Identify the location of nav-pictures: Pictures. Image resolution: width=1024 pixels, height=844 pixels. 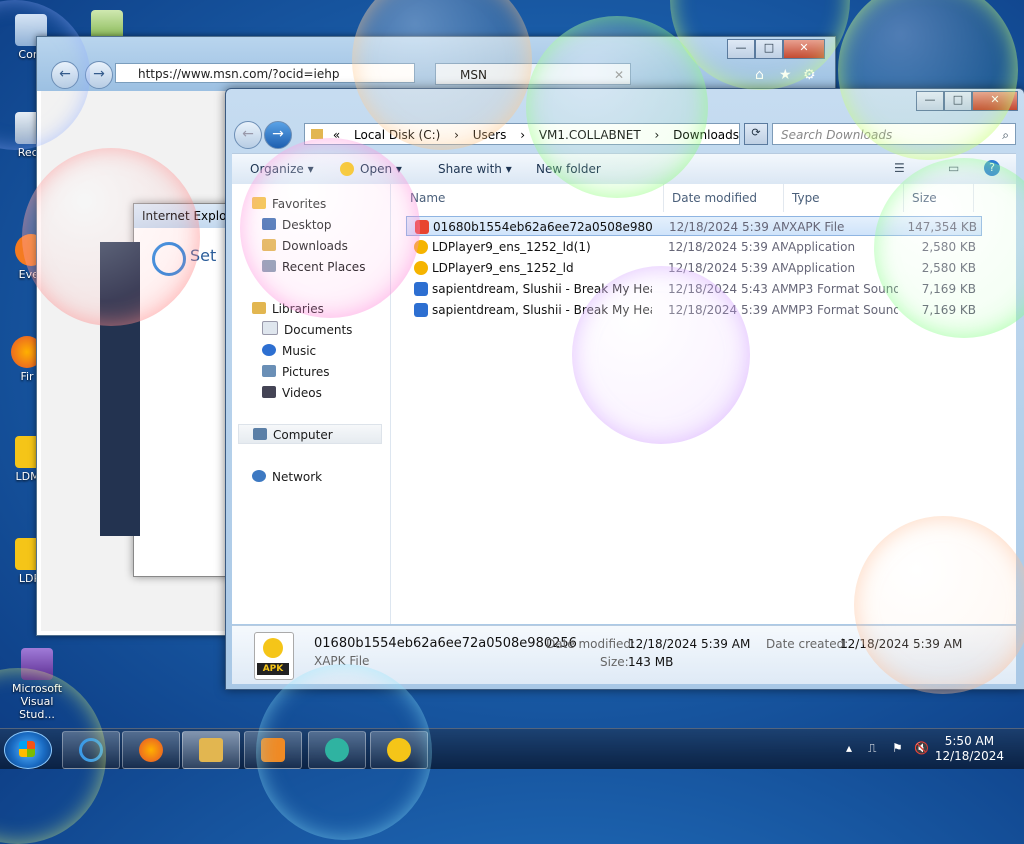
(296, 372).